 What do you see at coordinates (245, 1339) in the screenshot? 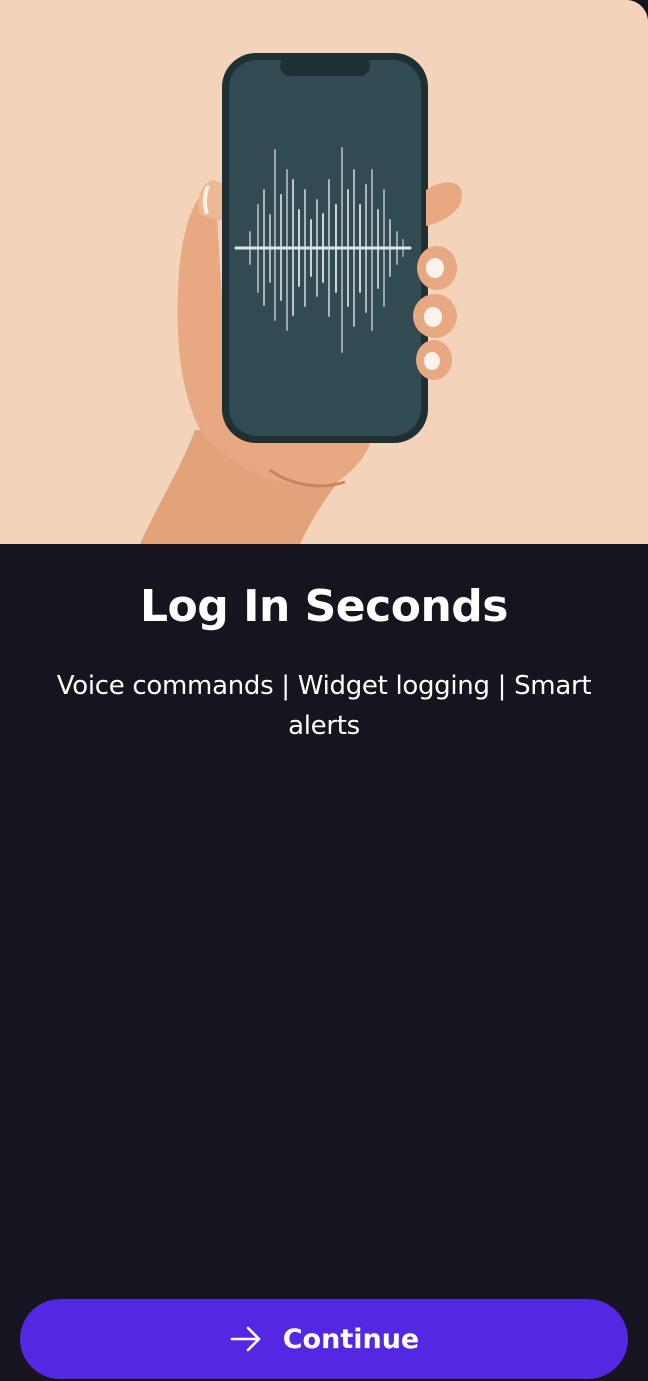
I see `arrow-right-icon` at bounding box center [245, 1339].